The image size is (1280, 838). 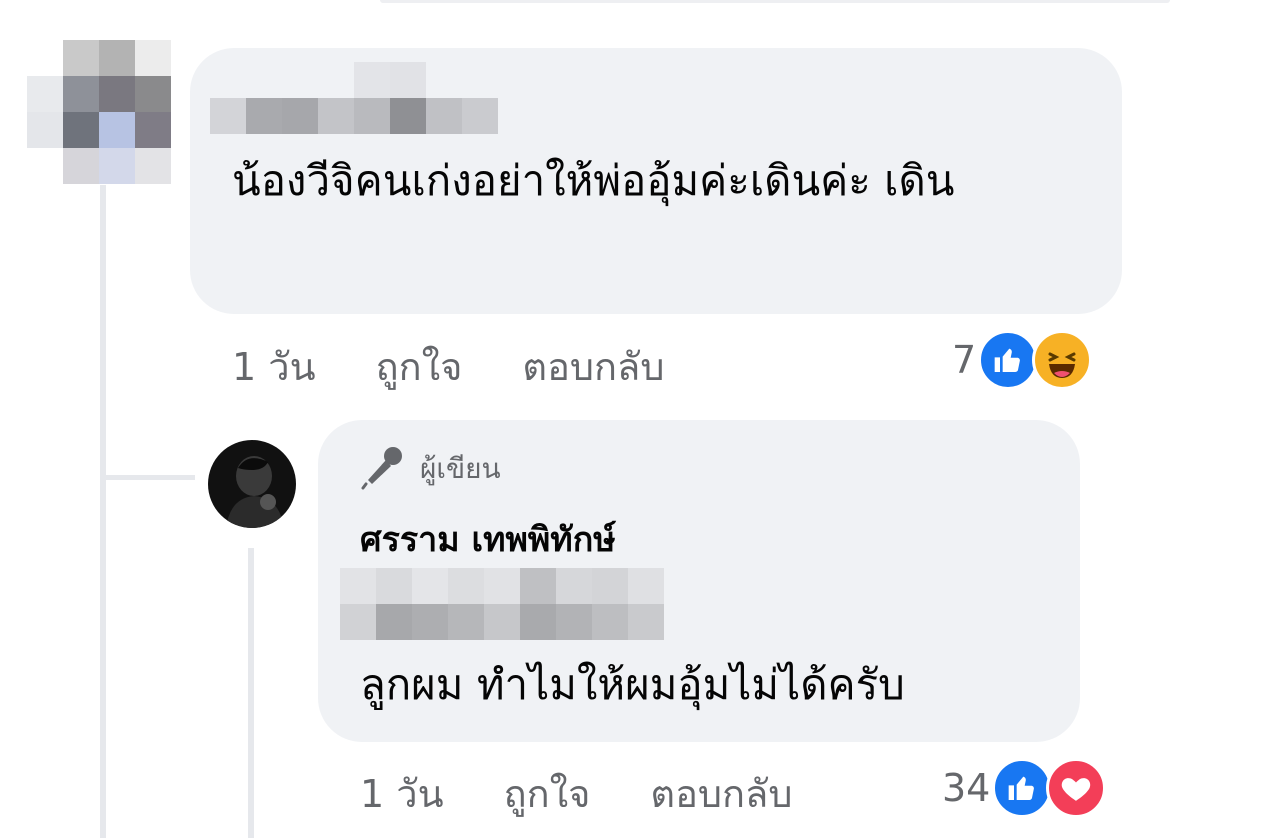 I want to click on reply-reaction-count: 34, so click(x=966, y=788).